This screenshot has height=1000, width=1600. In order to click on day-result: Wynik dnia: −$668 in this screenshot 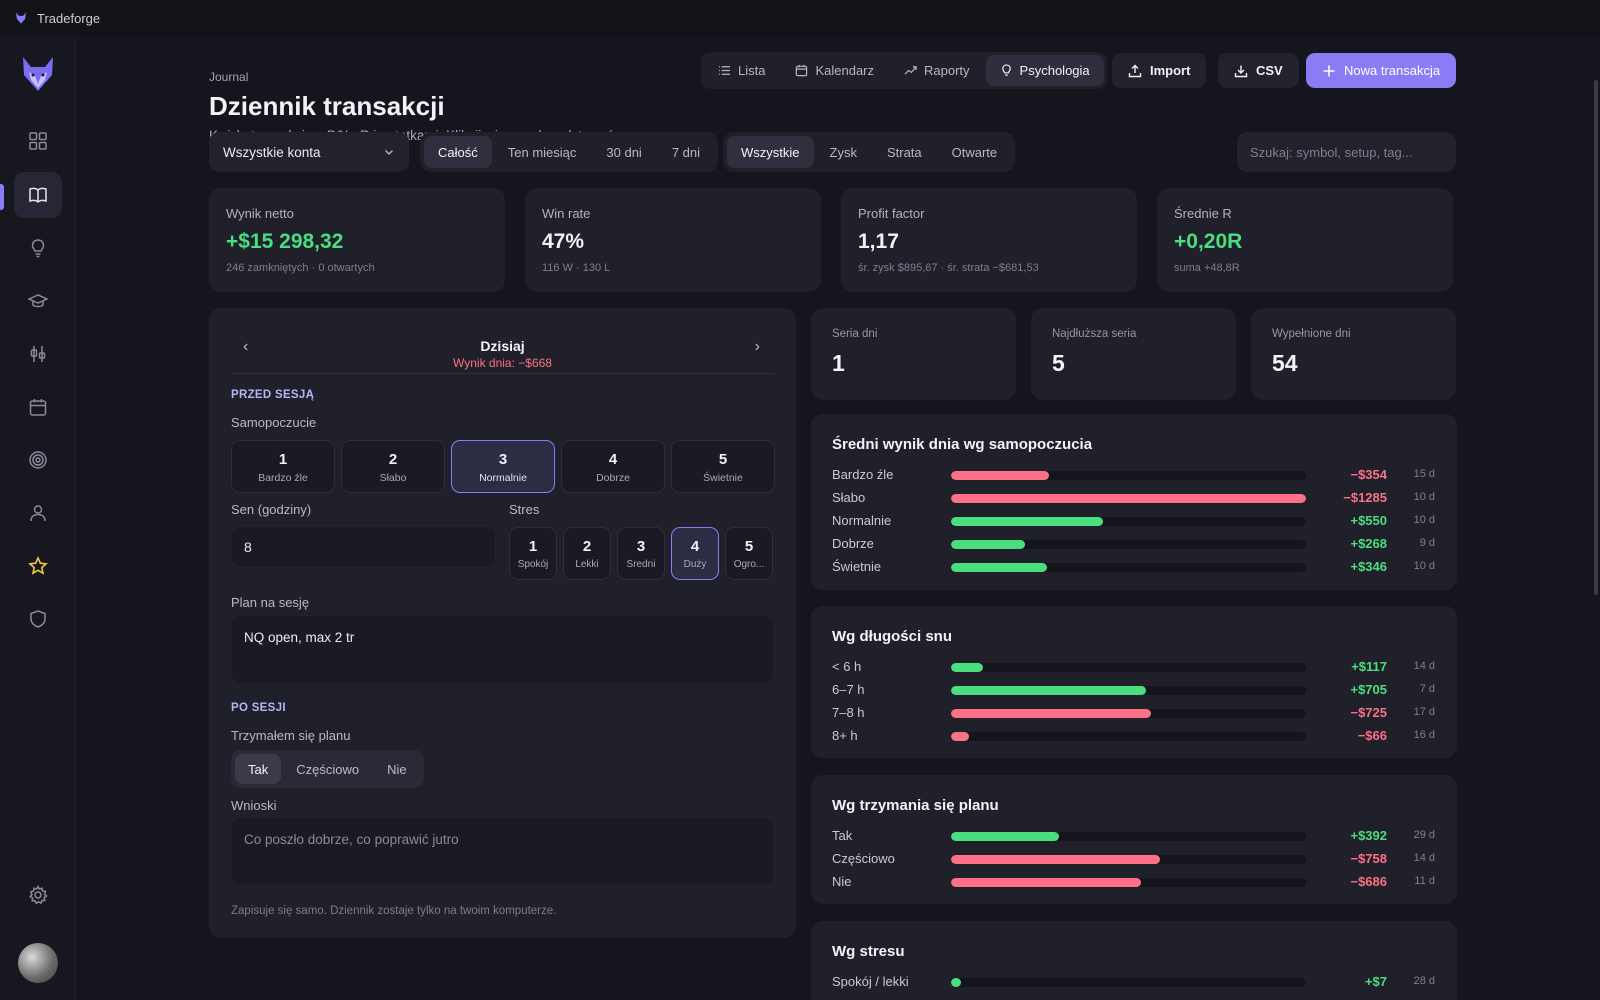, I will do `click(502, 363)`.